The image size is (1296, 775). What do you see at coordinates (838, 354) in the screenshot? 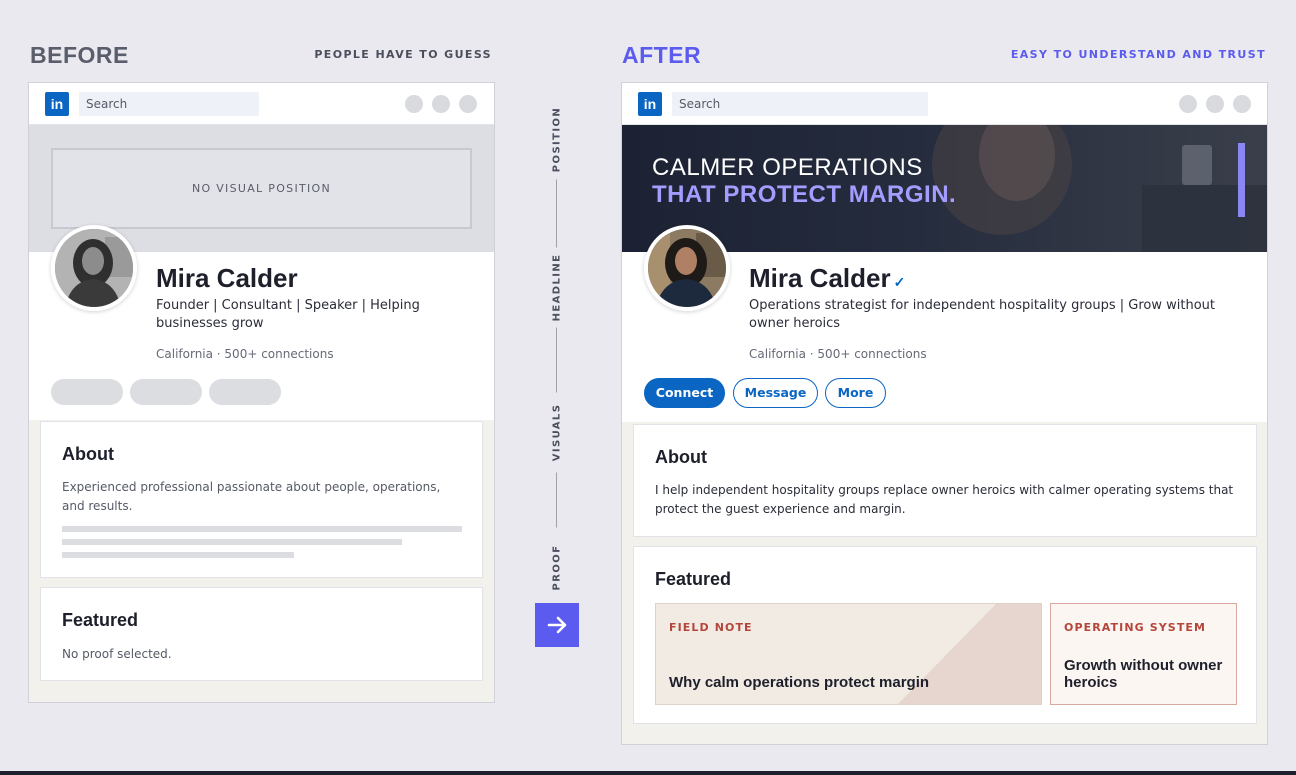
I see `after-profile-location: California · 500+ connections` at bounding box center [838, 354].